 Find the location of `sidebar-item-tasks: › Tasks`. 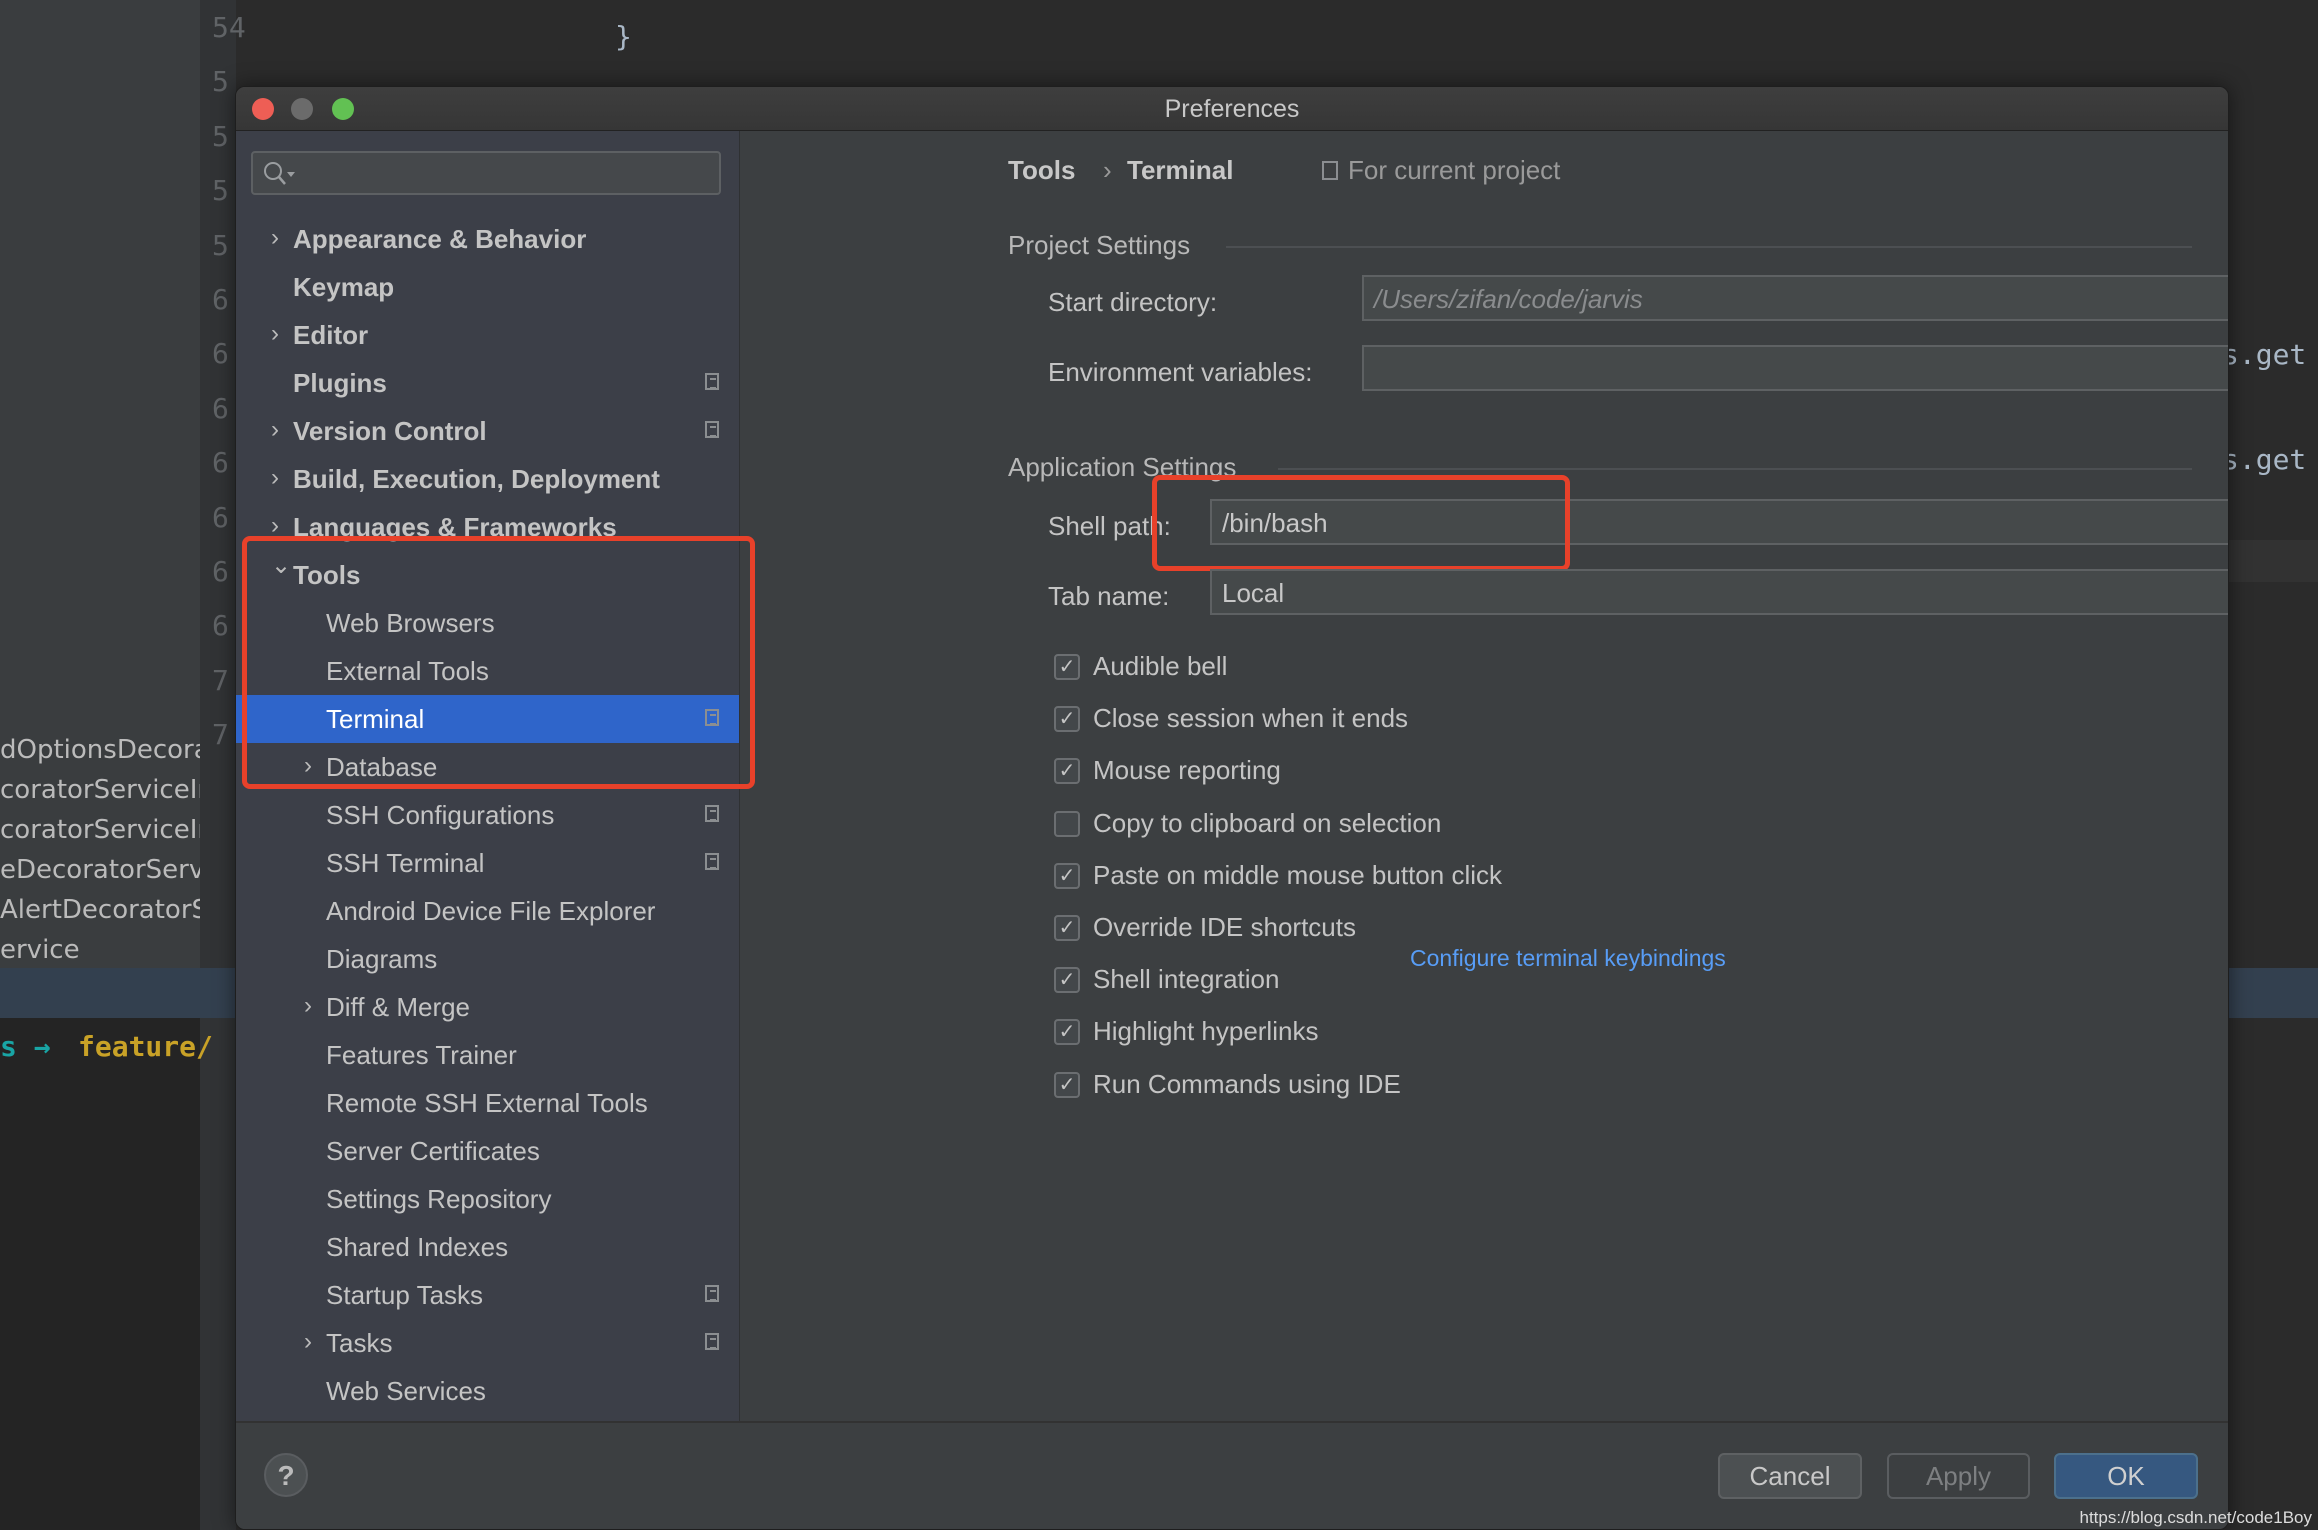

sidebar-item-tasks: › Tasks is located at coordinates (487, 1343).